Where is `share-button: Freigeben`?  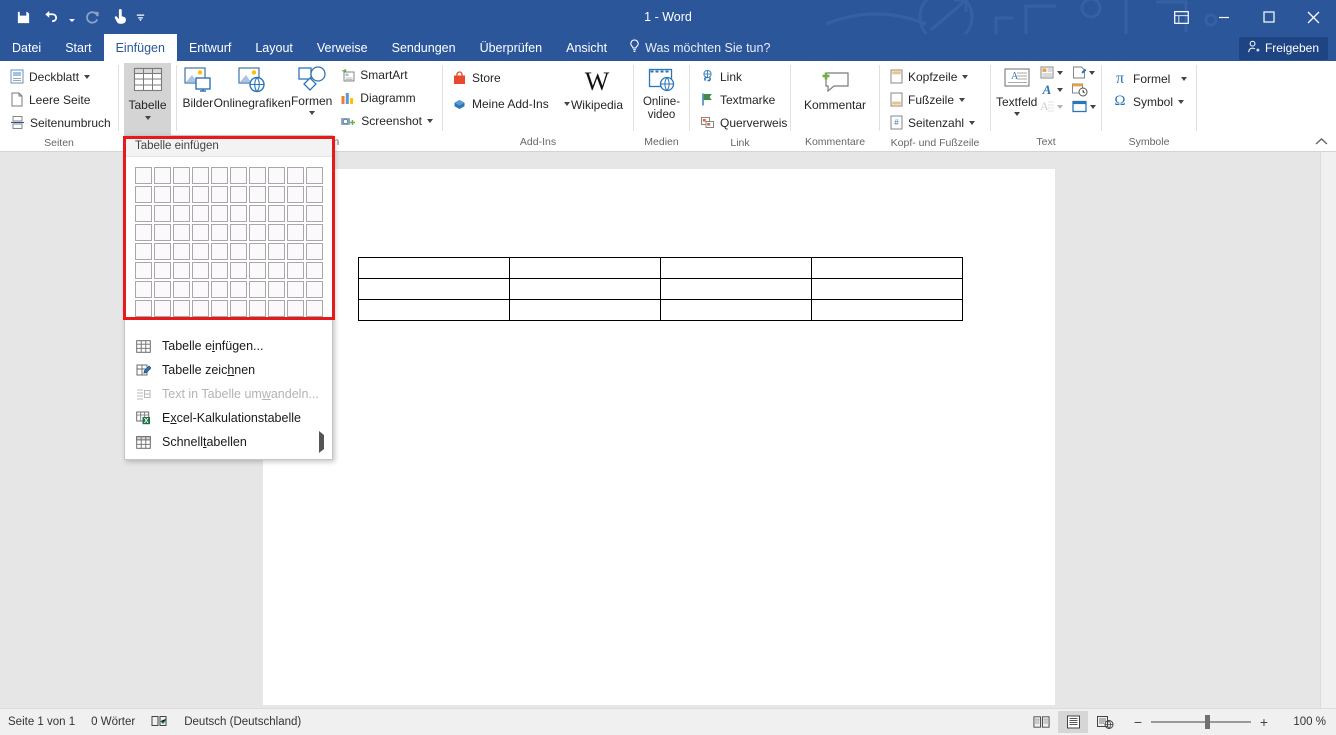 share-button: Freigeben is located at coordinates (1283, 48).